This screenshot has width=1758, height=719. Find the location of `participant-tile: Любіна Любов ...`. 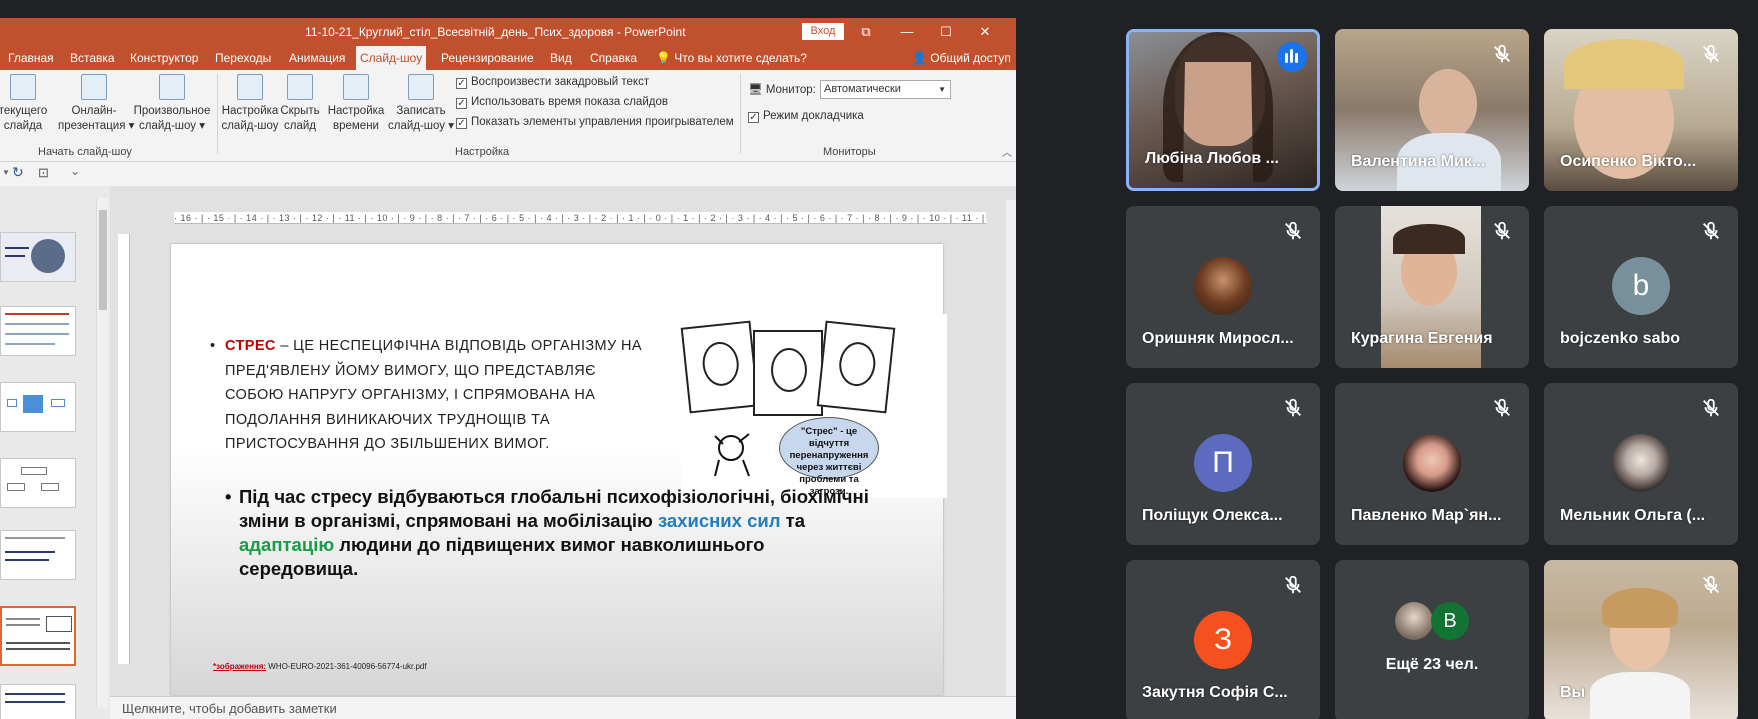

participant-tile: Любіна Любов ... is located at coordinates (1223, 110).